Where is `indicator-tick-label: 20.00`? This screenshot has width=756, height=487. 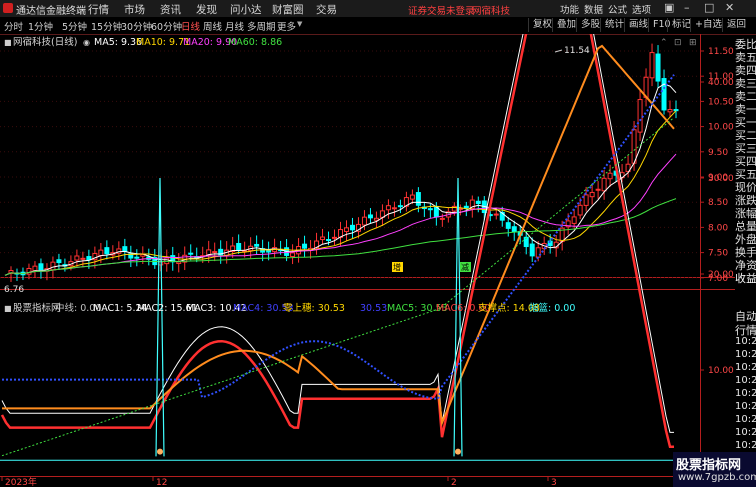
indicator-tick-label: 20.00 is located at coordinates (721, 275).